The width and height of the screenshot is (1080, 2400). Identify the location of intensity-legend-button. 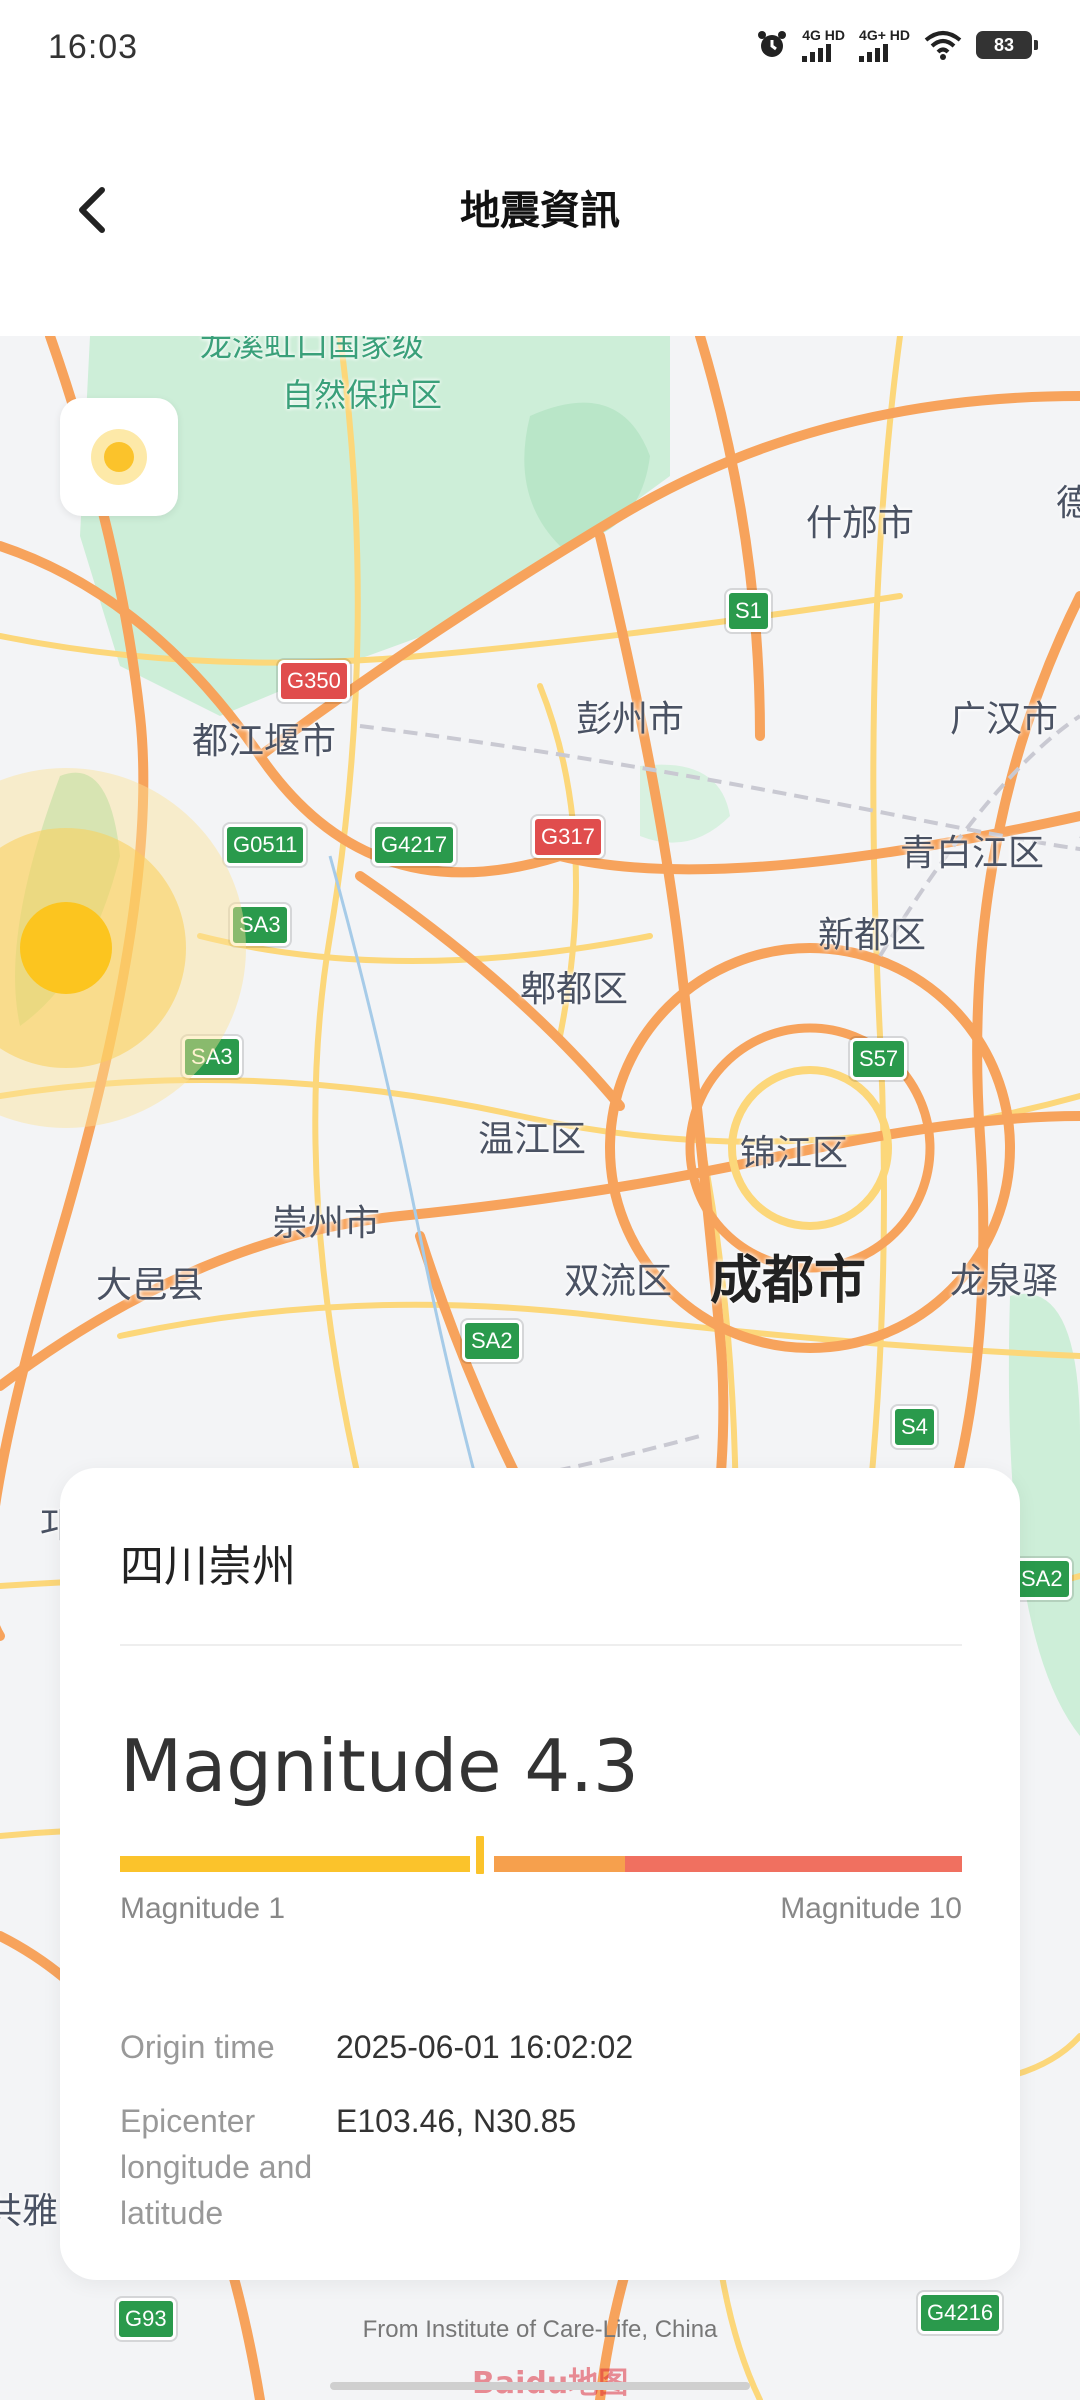
(119, 457).